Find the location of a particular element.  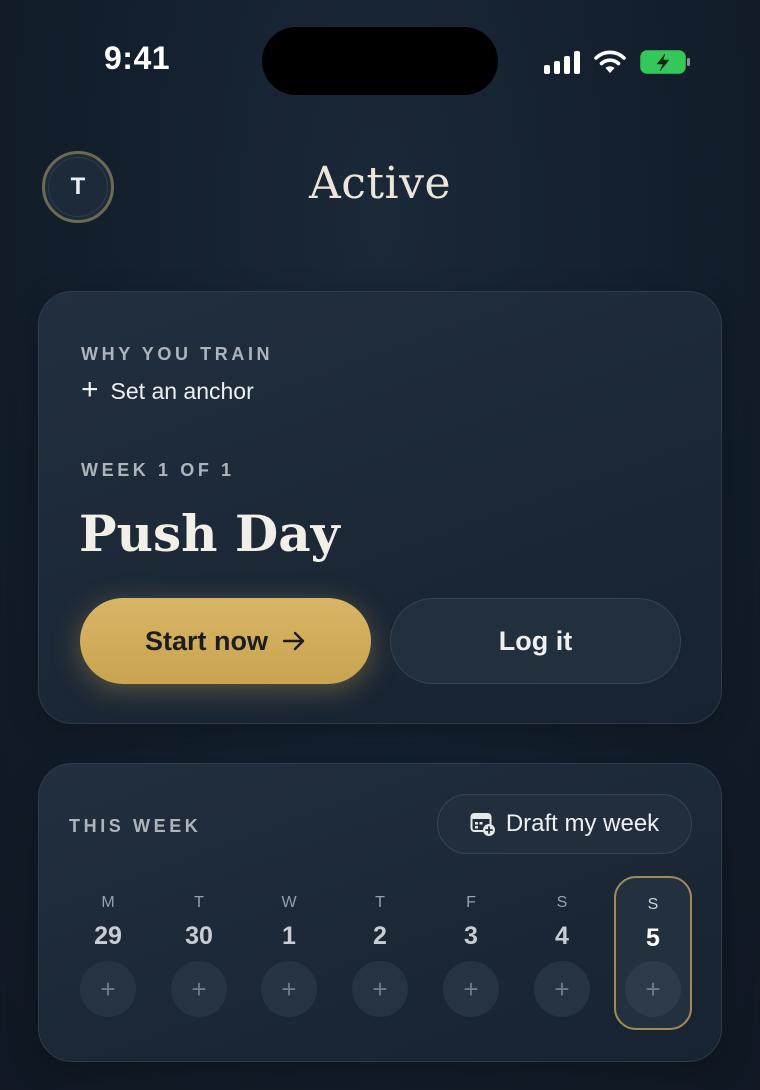

day-saturday: S 4 + is located at coordinates (562, 953).